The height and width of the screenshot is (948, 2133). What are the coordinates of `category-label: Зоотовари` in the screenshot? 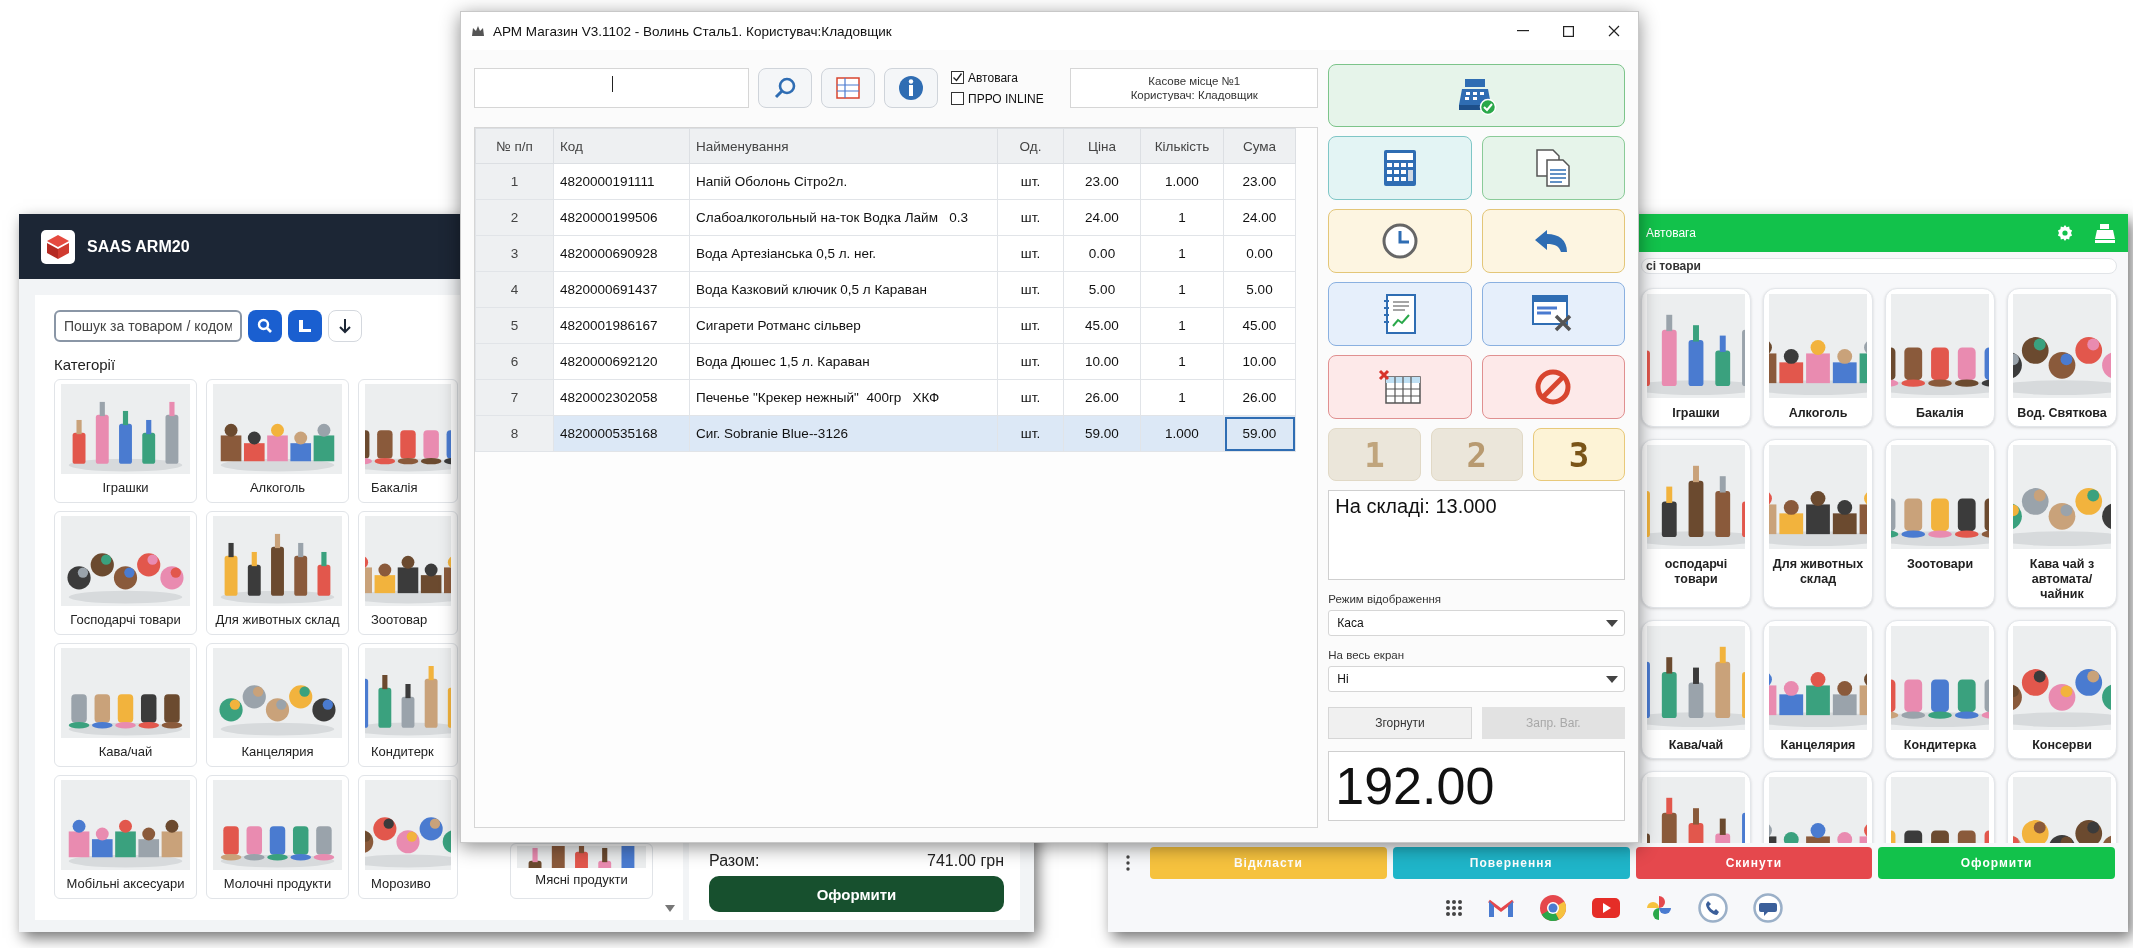 It's located at (1940, 564).